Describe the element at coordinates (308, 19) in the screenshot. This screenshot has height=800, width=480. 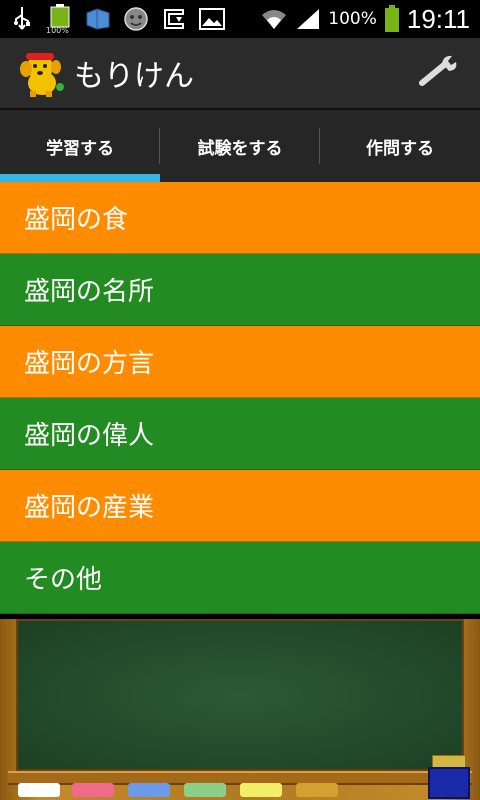
I see `signal-icon` at that location.